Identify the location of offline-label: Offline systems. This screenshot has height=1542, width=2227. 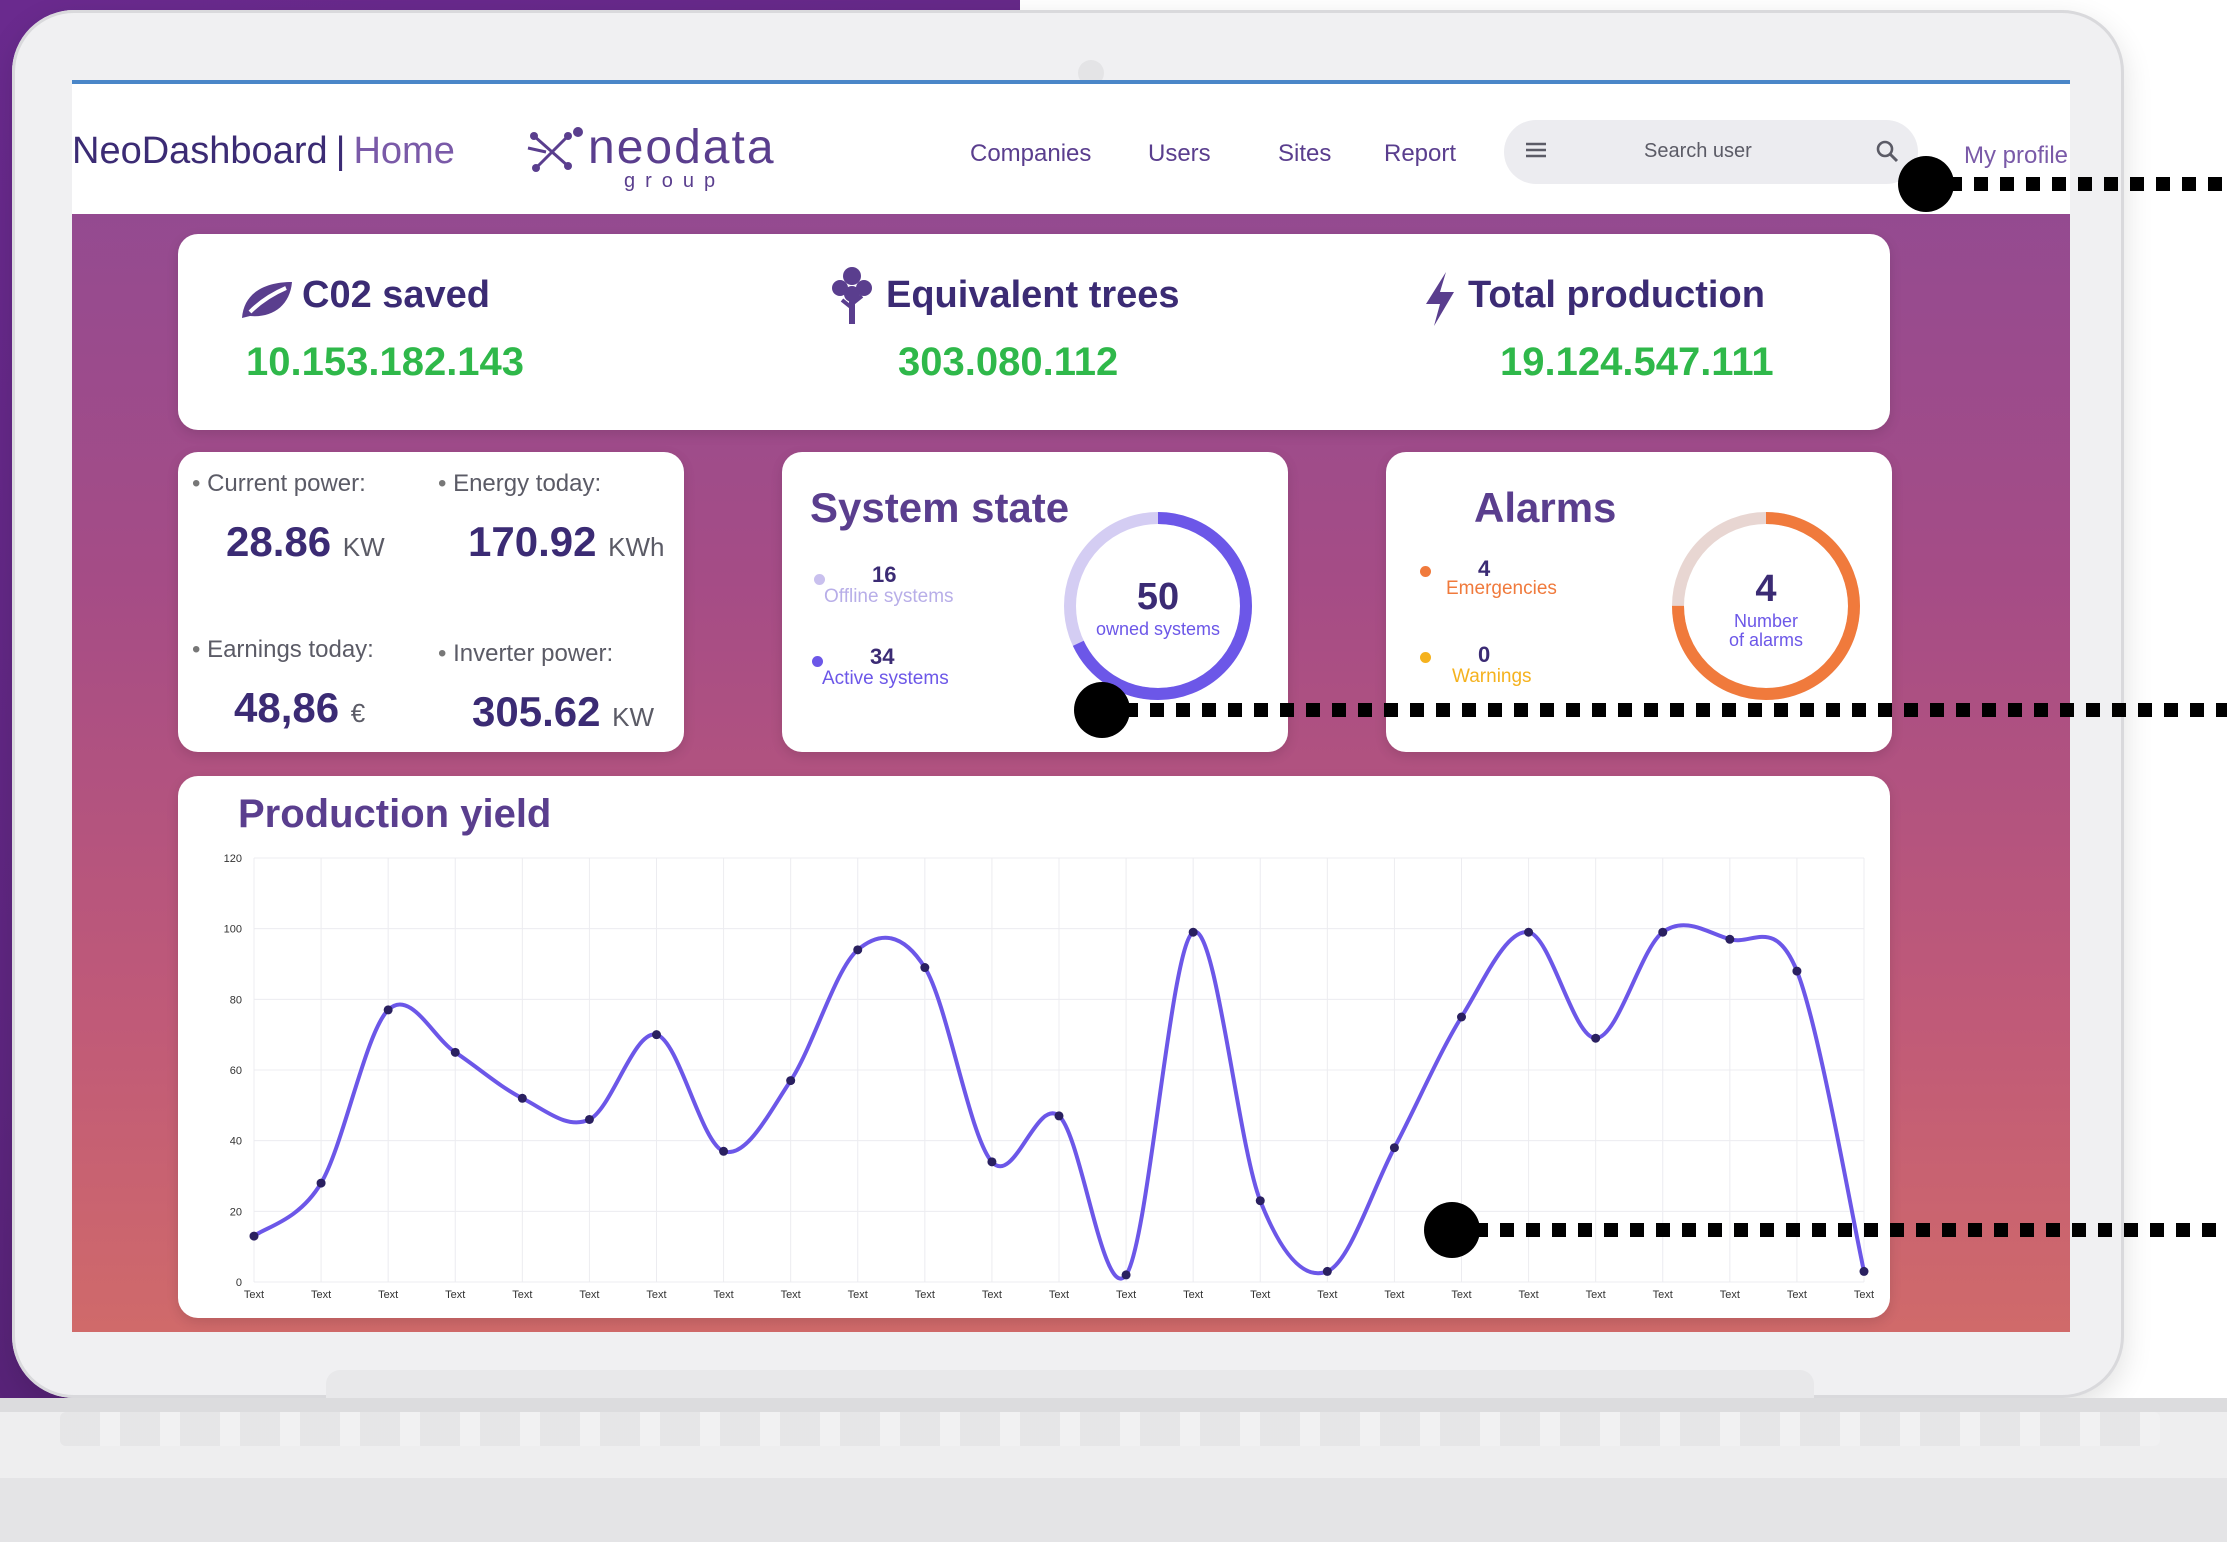
(889, 596).